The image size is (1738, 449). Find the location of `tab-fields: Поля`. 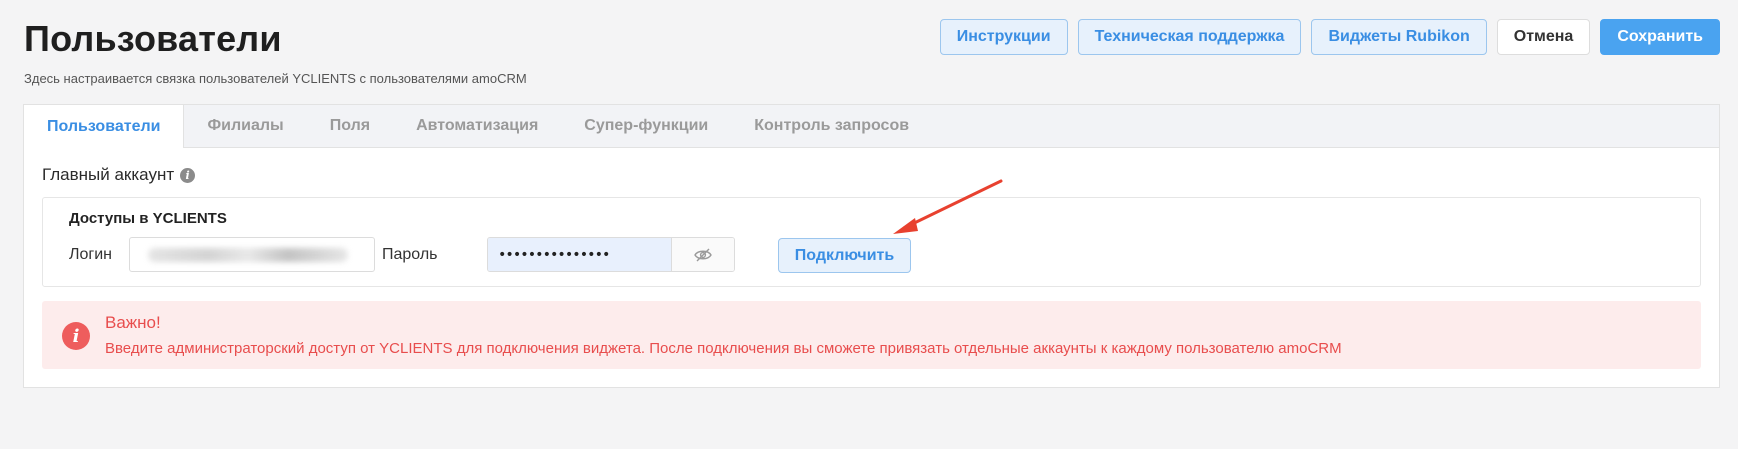

tab-fields: Поля is located at coordinates (350, 126).